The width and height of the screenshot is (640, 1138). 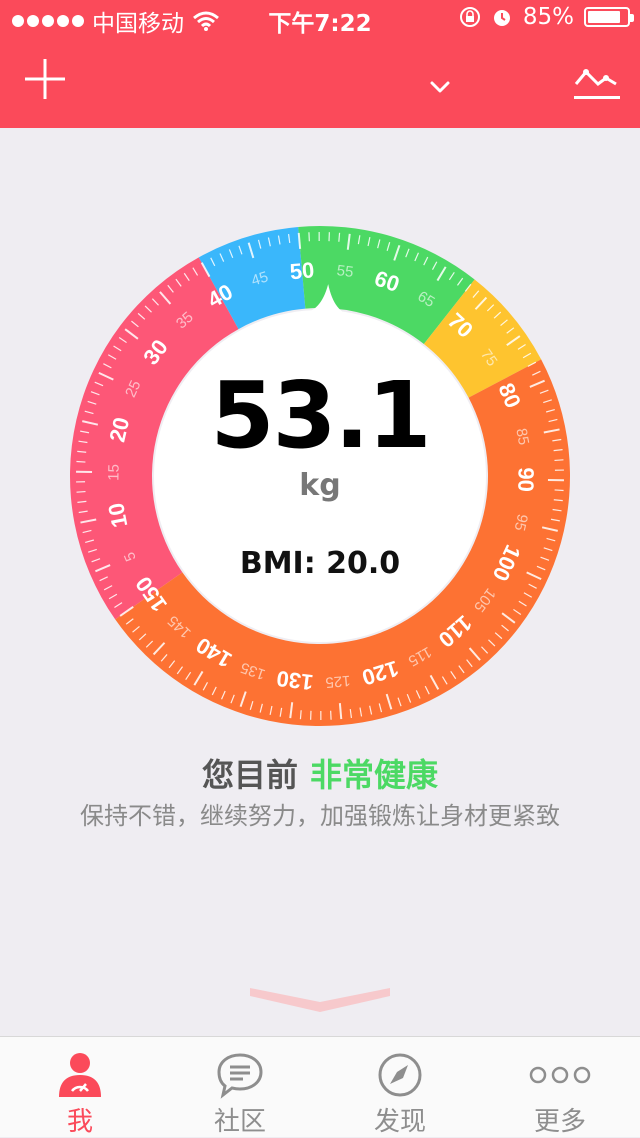 I want to click on status-label: 非常健康, so click(x=374, y=775).